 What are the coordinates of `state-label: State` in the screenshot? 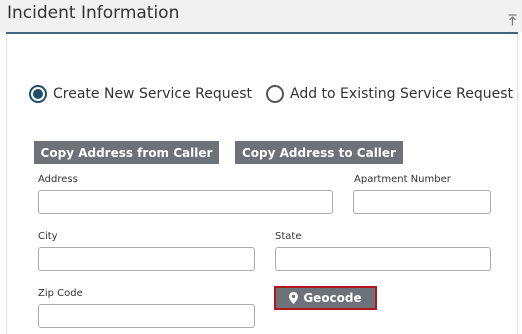 It's located at (288, 236).